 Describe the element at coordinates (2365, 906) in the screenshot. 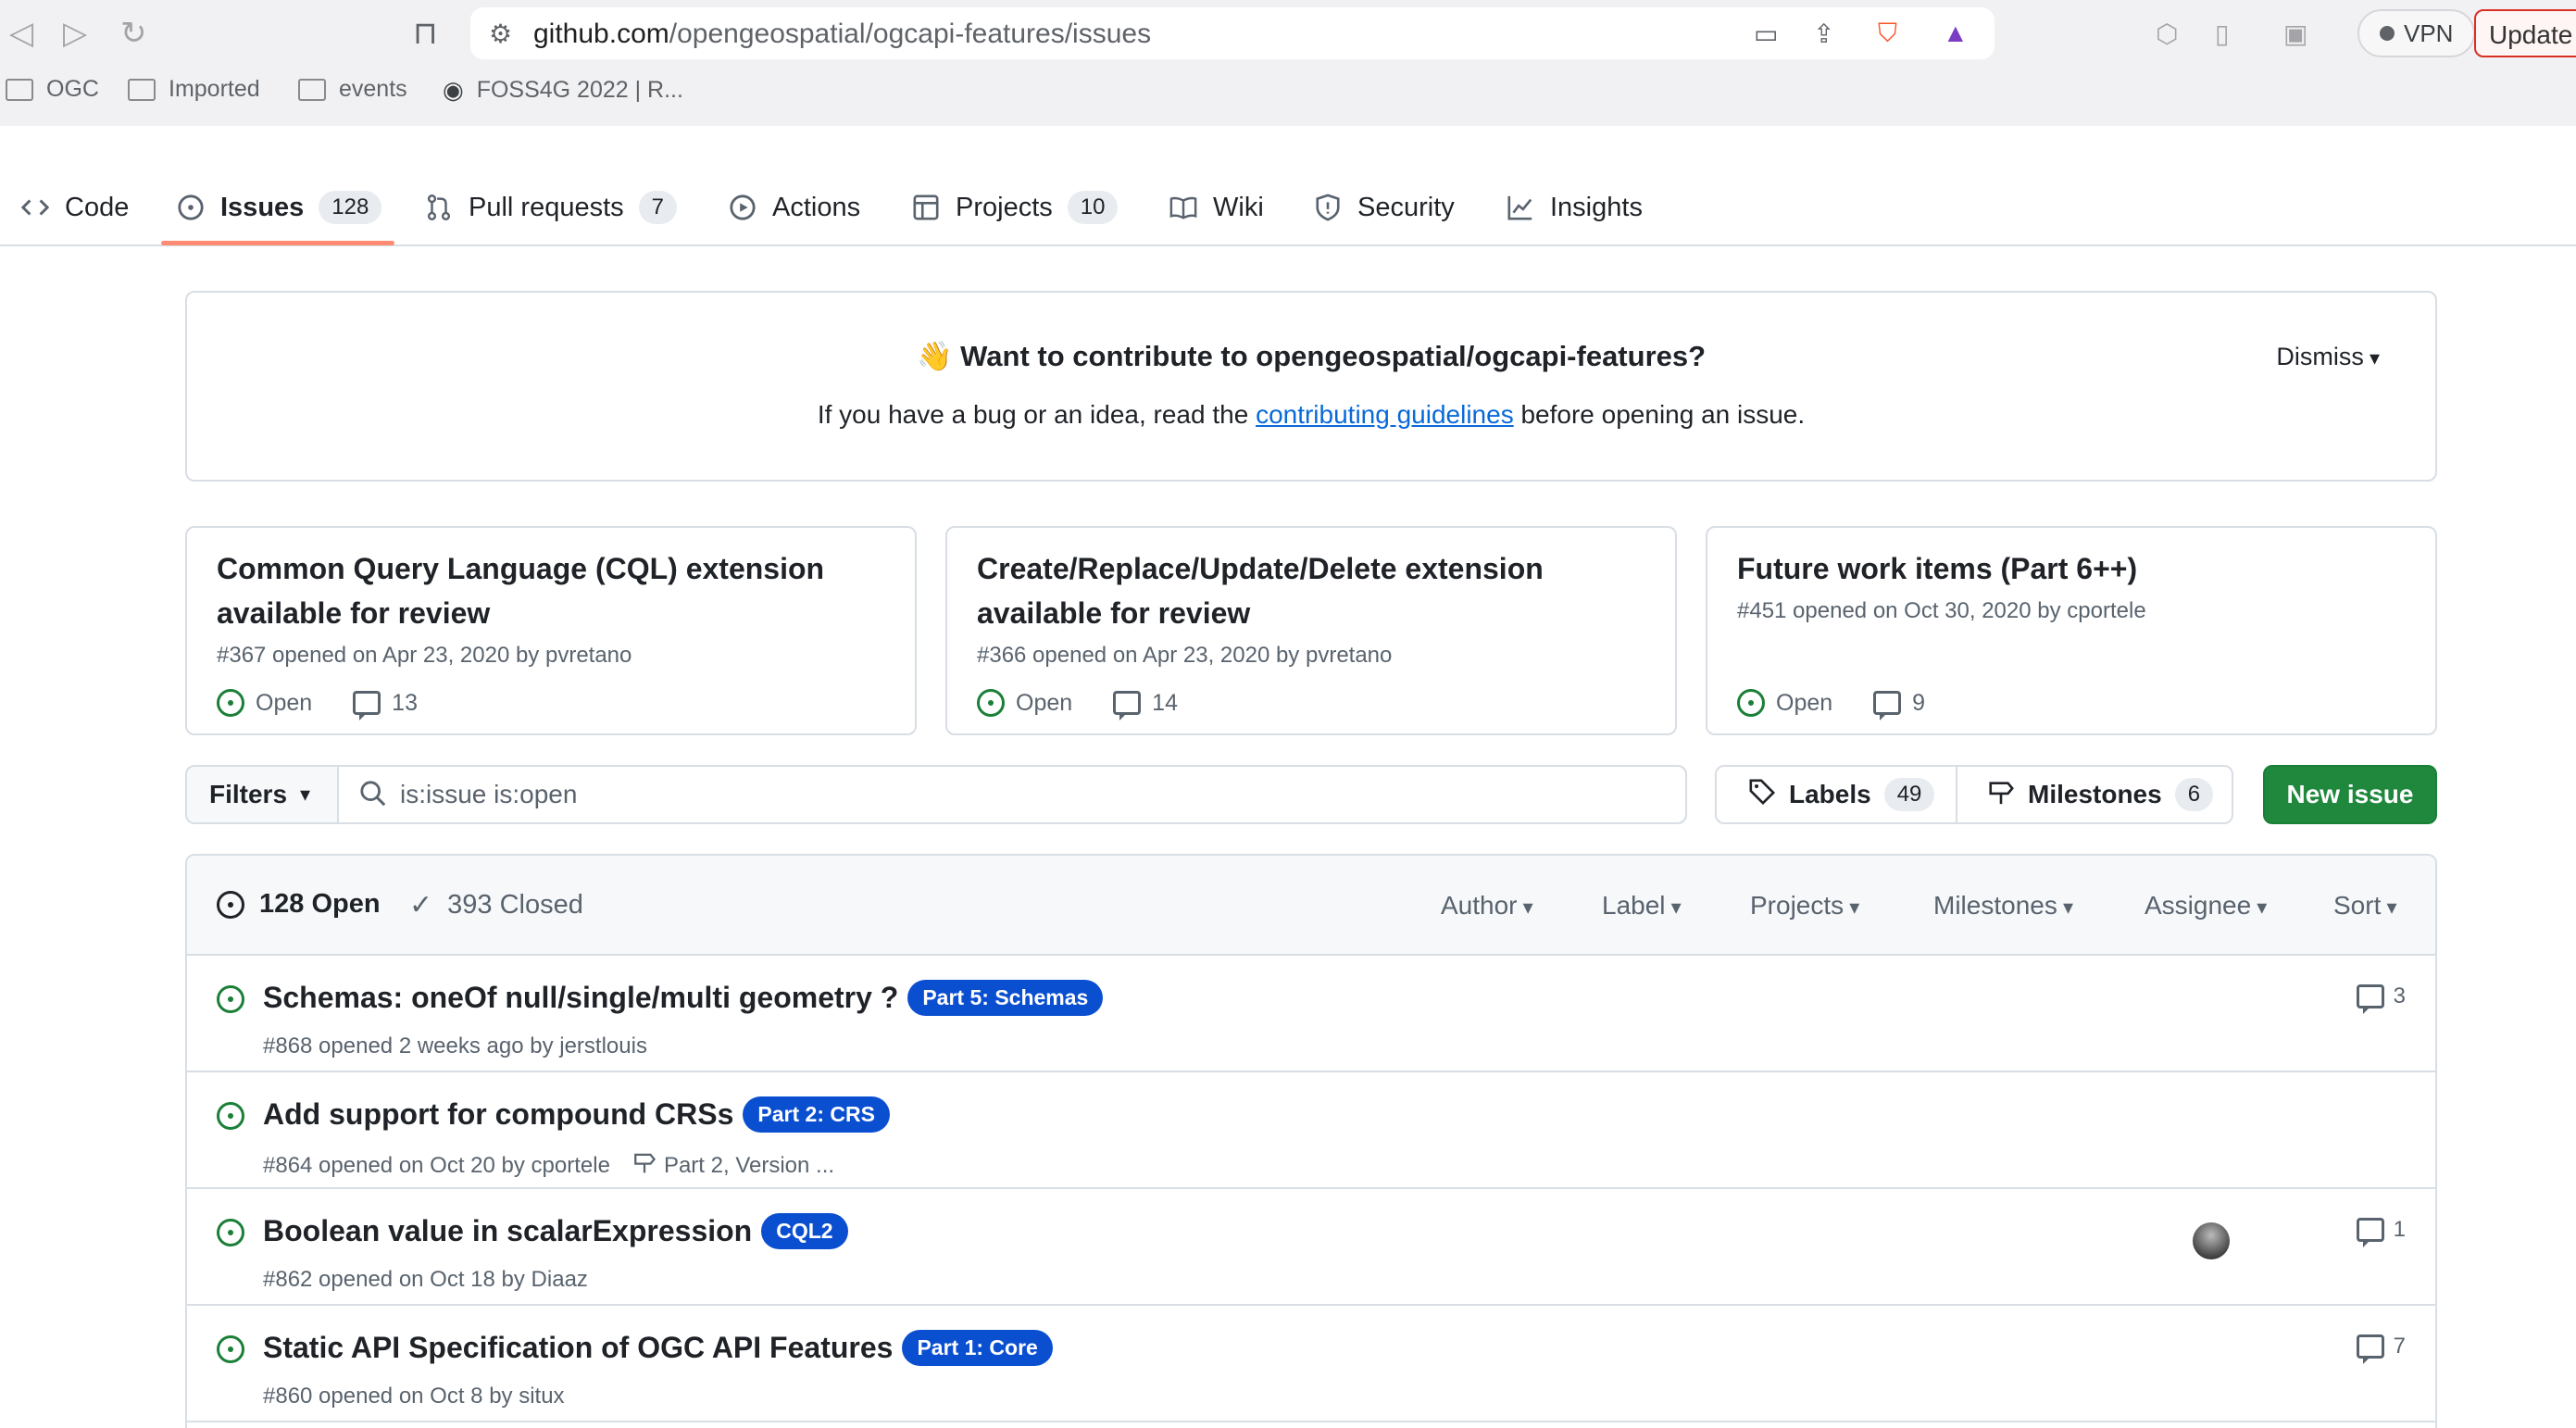

I see `sort-menu: Sort` at that location.